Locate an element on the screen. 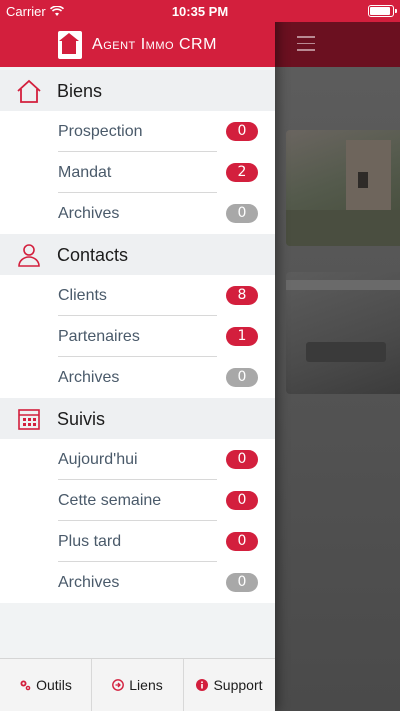  arrow-circle-icon is located at coordinates (118, 685).